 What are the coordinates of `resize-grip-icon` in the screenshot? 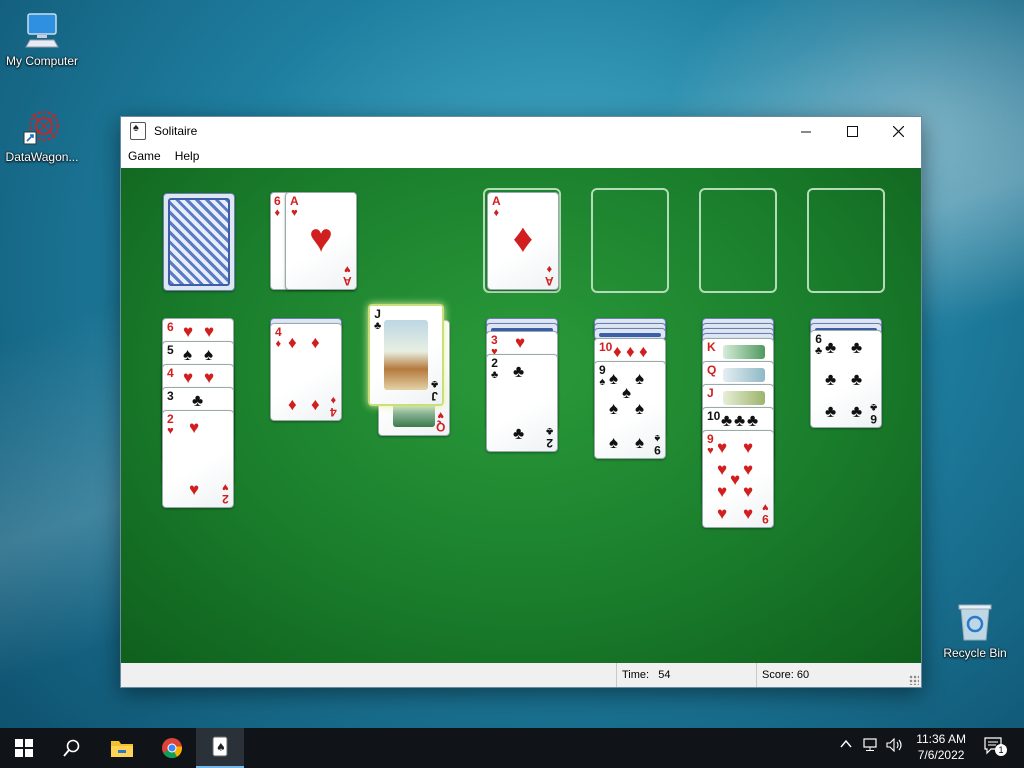 It's located at (914, 680).